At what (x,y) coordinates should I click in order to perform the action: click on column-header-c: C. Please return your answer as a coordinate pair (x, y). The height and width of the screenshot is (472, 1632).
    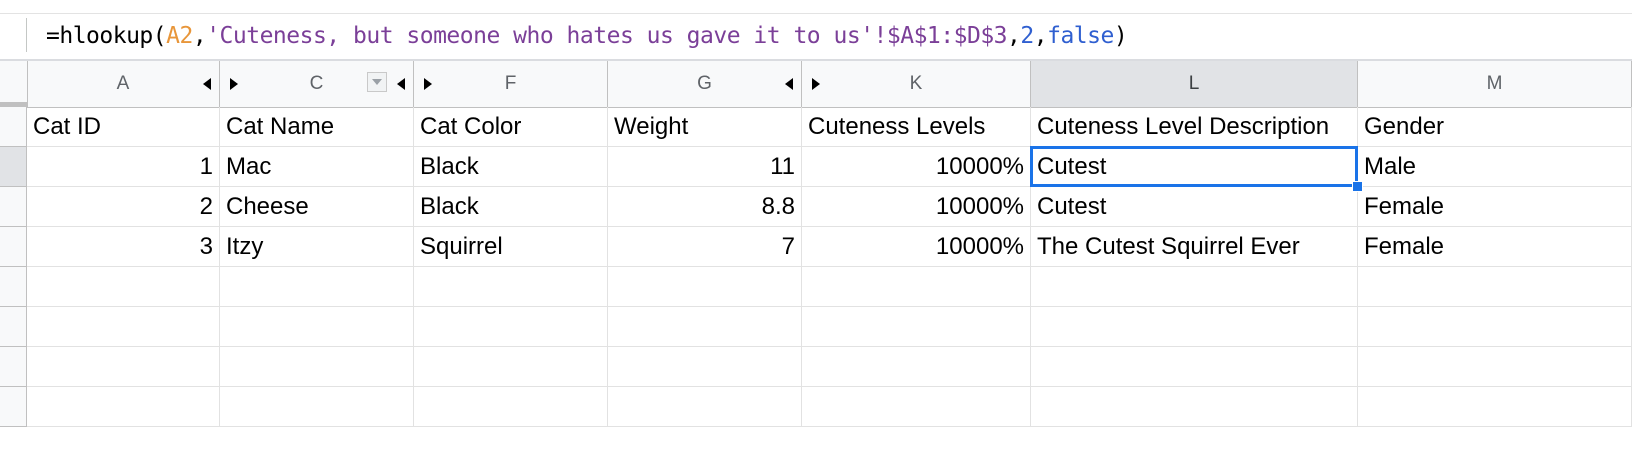
    Looking at the image, I should click on (317, 84).